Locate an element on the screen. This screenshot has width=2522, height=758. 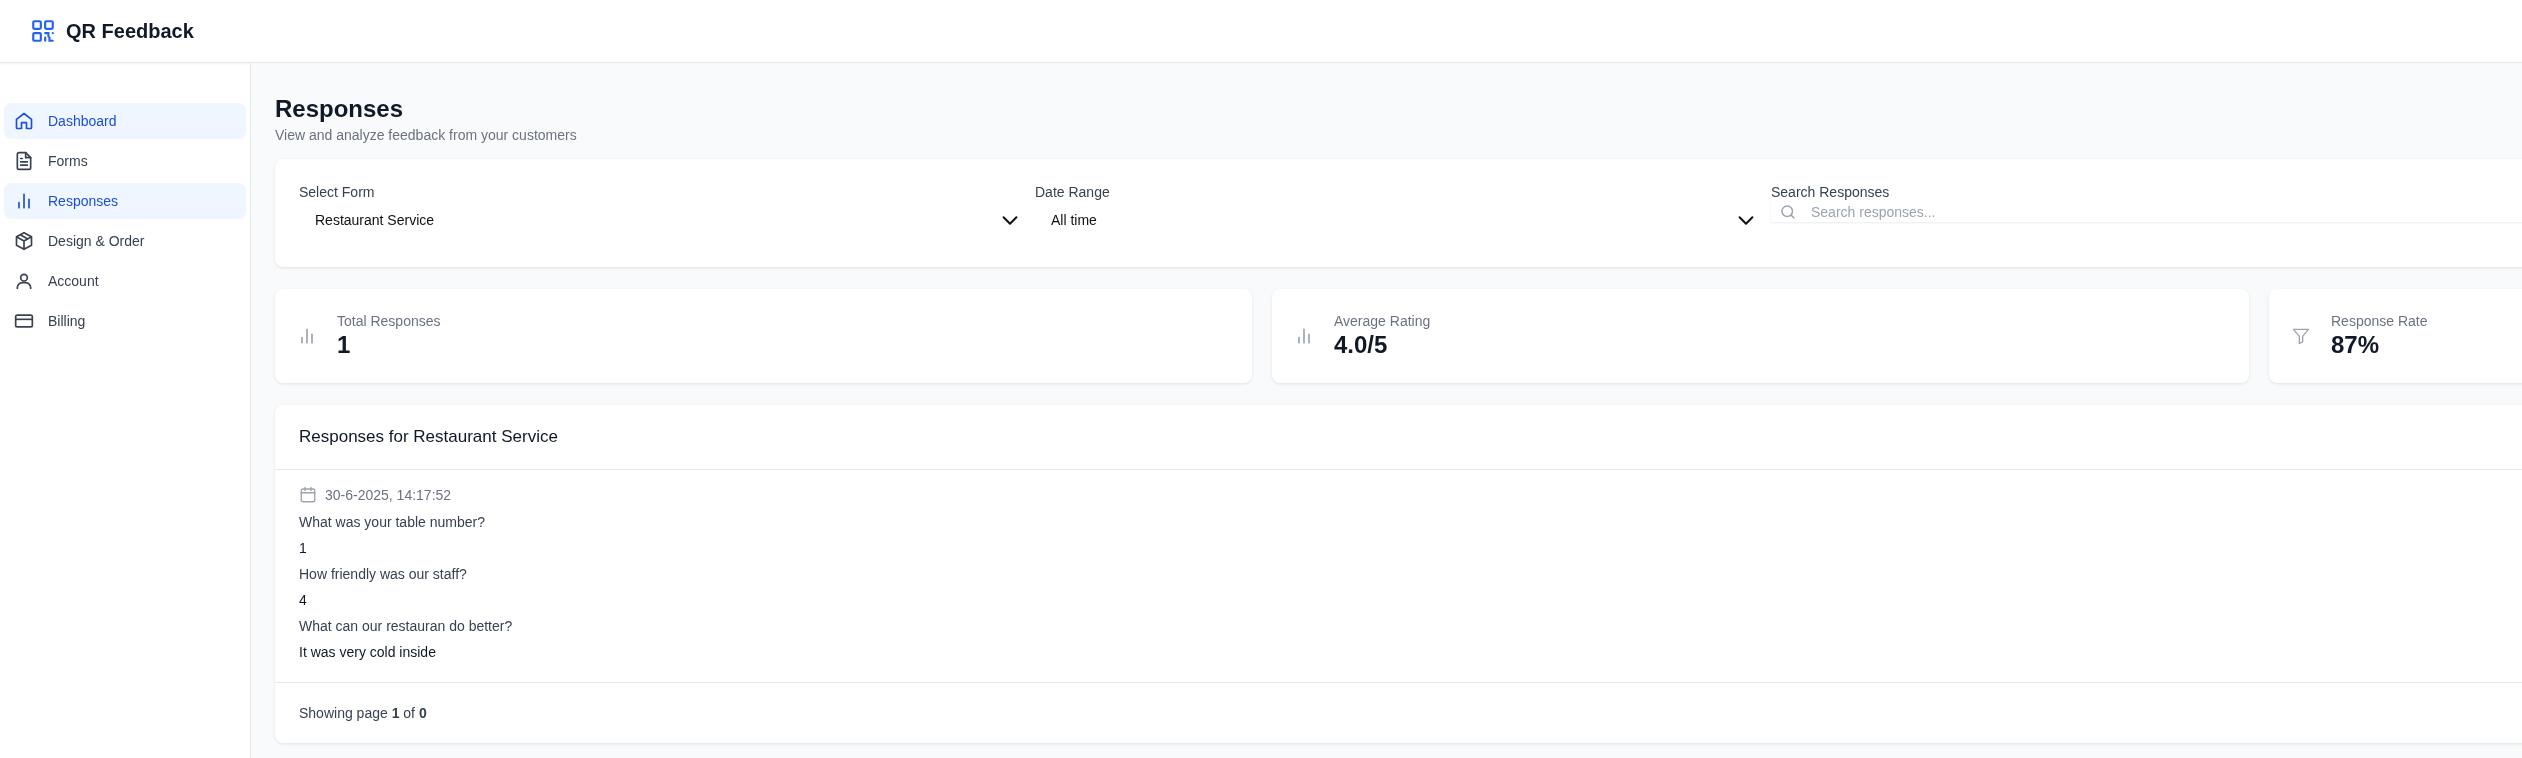
select-field: All time is located at coordinates (1396, 220).